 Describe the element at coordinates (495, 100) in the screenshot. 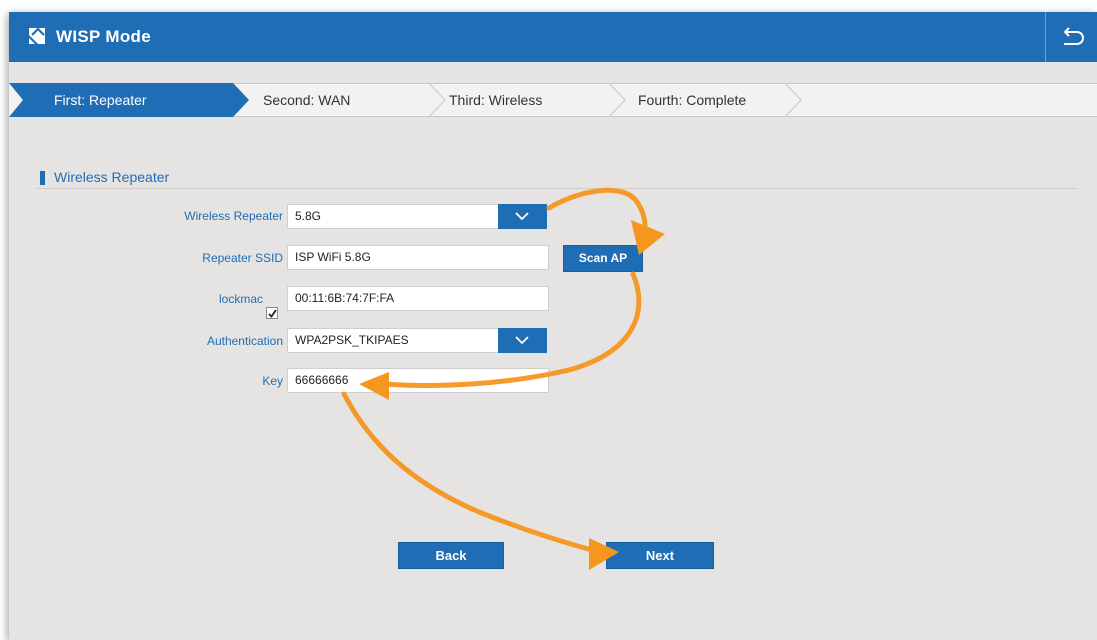

I see `step-third: Third: Wireless` at that location.